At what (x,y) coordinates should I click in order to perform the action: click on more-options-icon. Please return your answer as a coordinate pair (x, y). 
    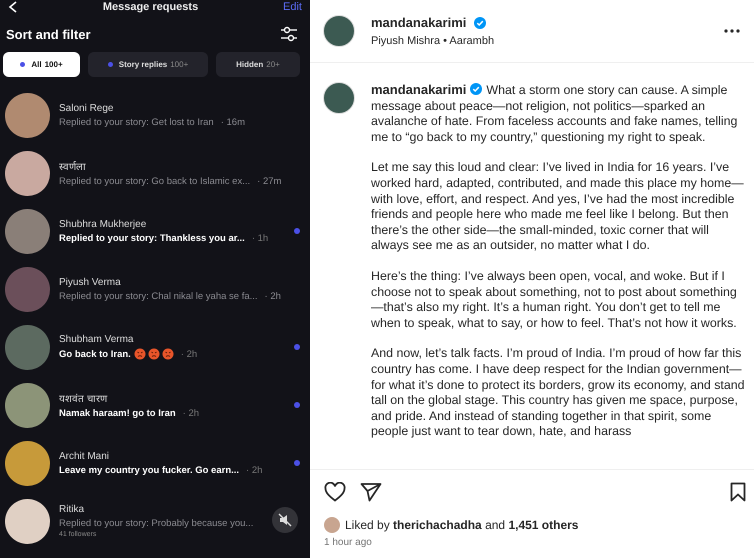
    Looking at the image, I should click on (732, 31).